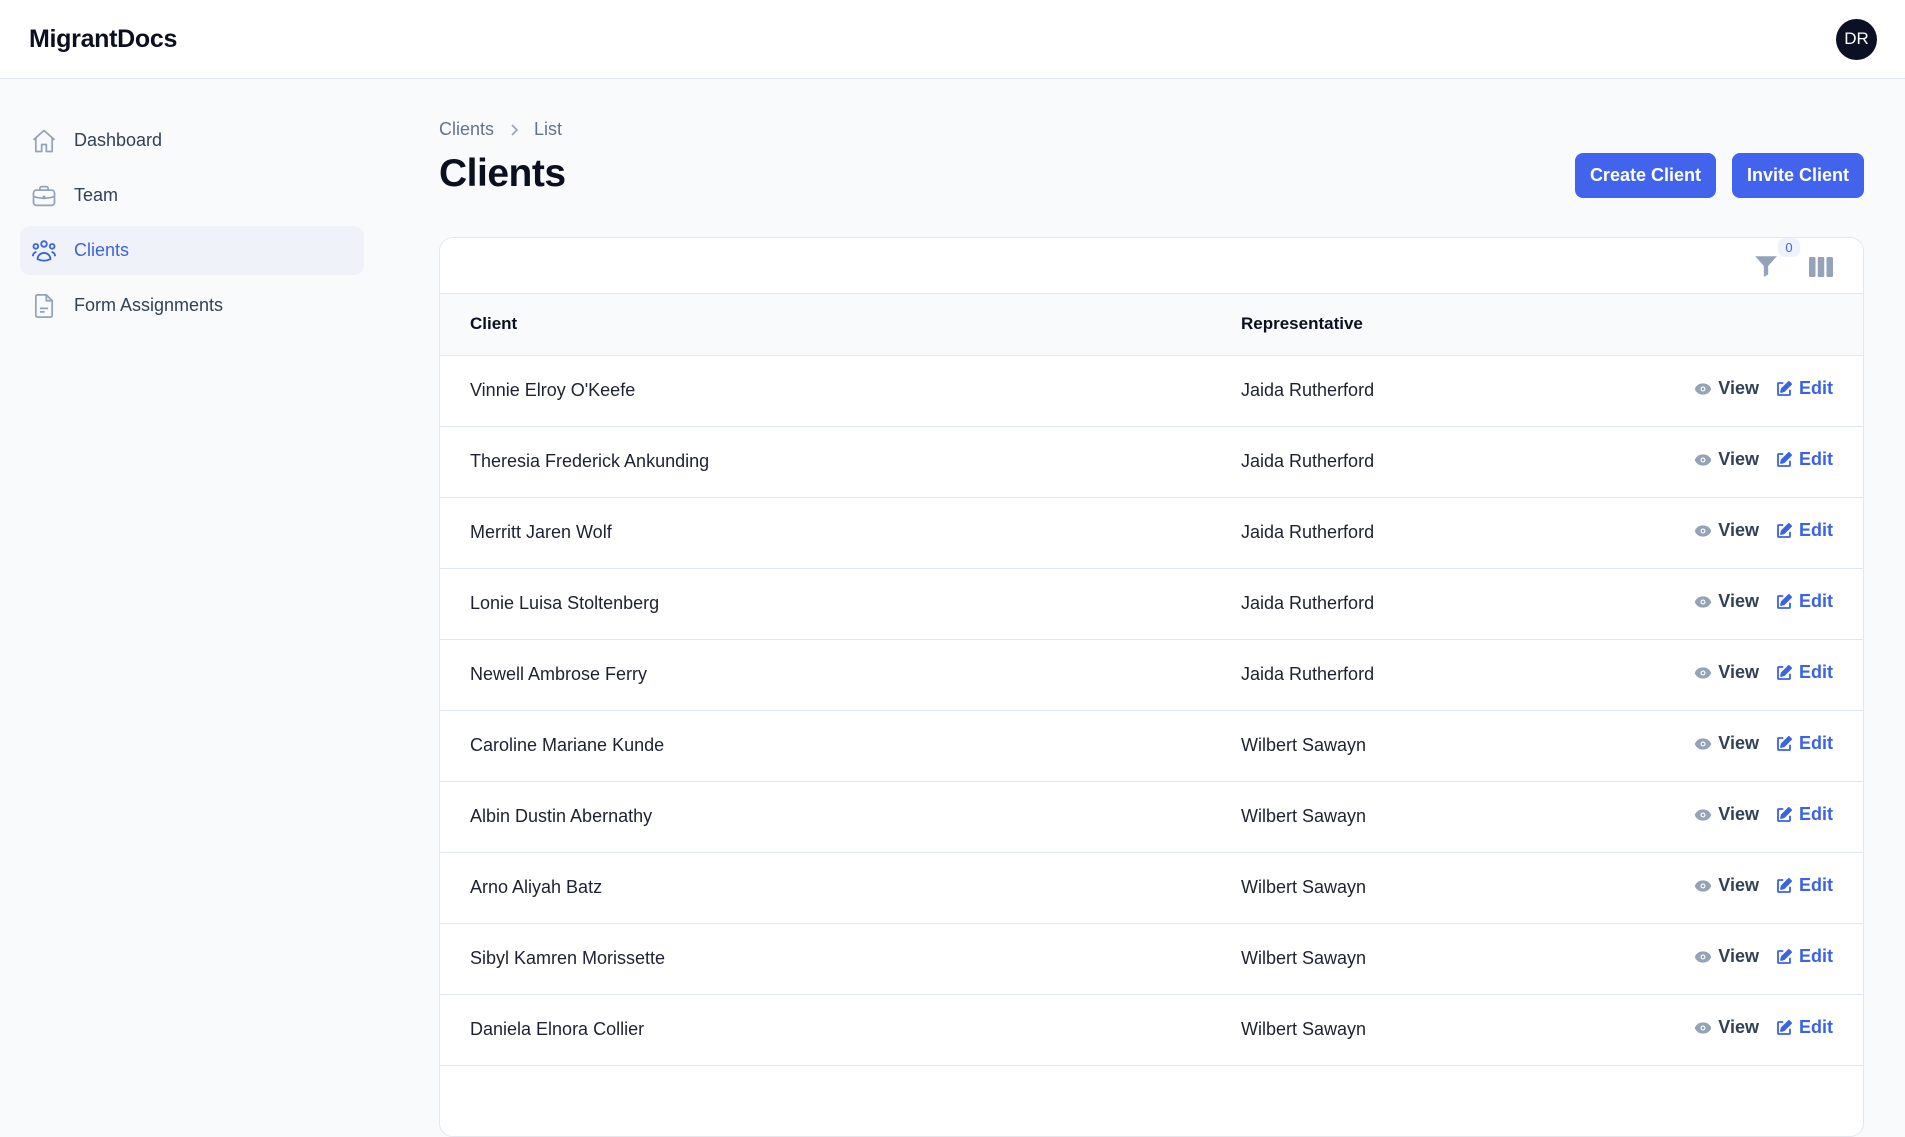 The width and height of the screenshot is (1905, 1137). I want to click on client-name: Theresia Frederick Ankunding, so click(590, 461).